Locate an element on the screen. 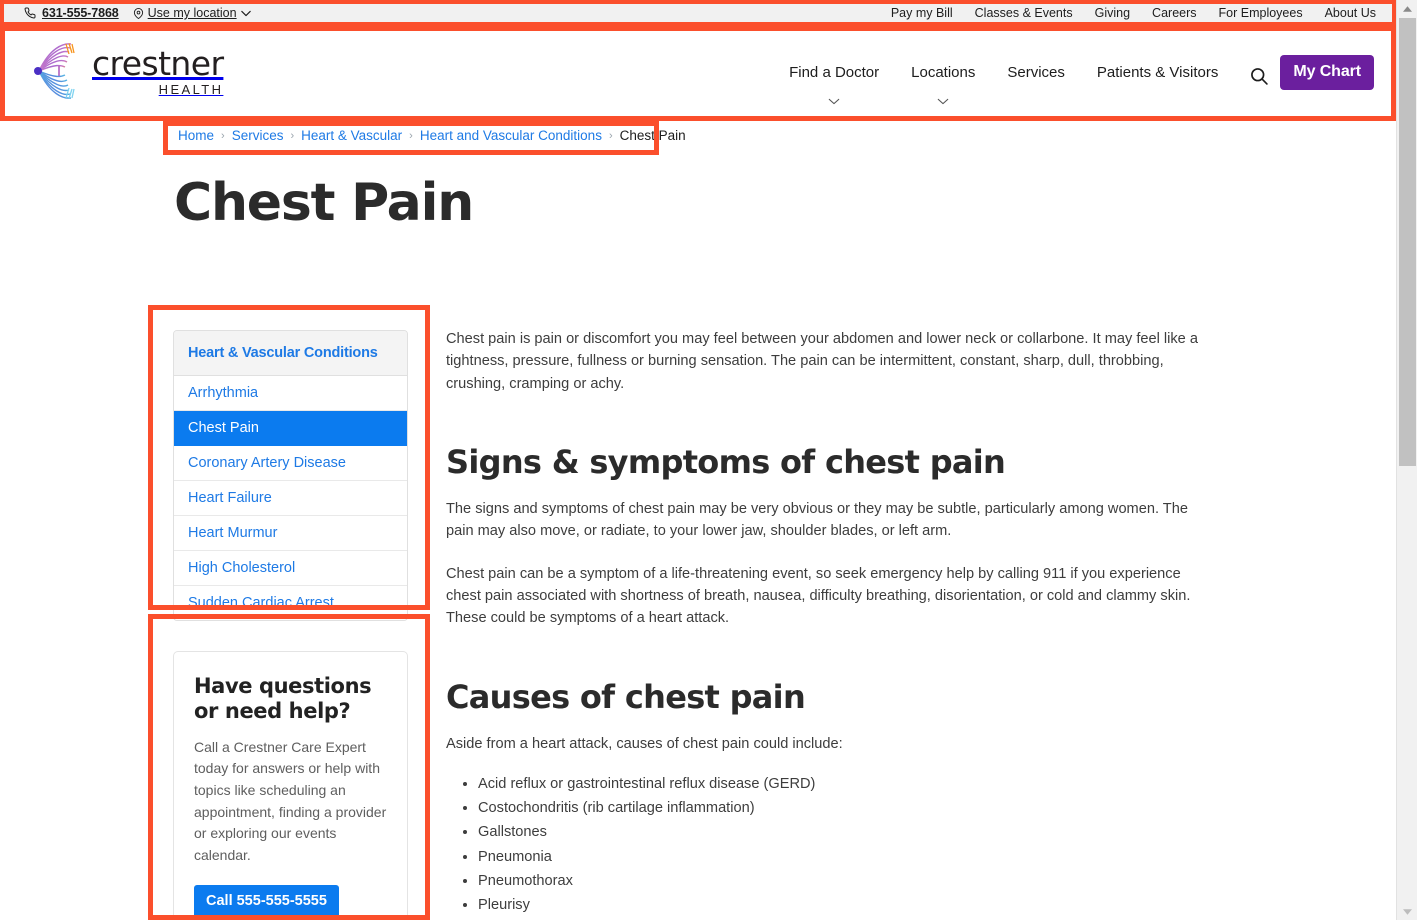 The width and height of the screenshot is (1417, 920). nav-label-find-a-doctor: Find a Doctor is located at coordinates (834, 72).